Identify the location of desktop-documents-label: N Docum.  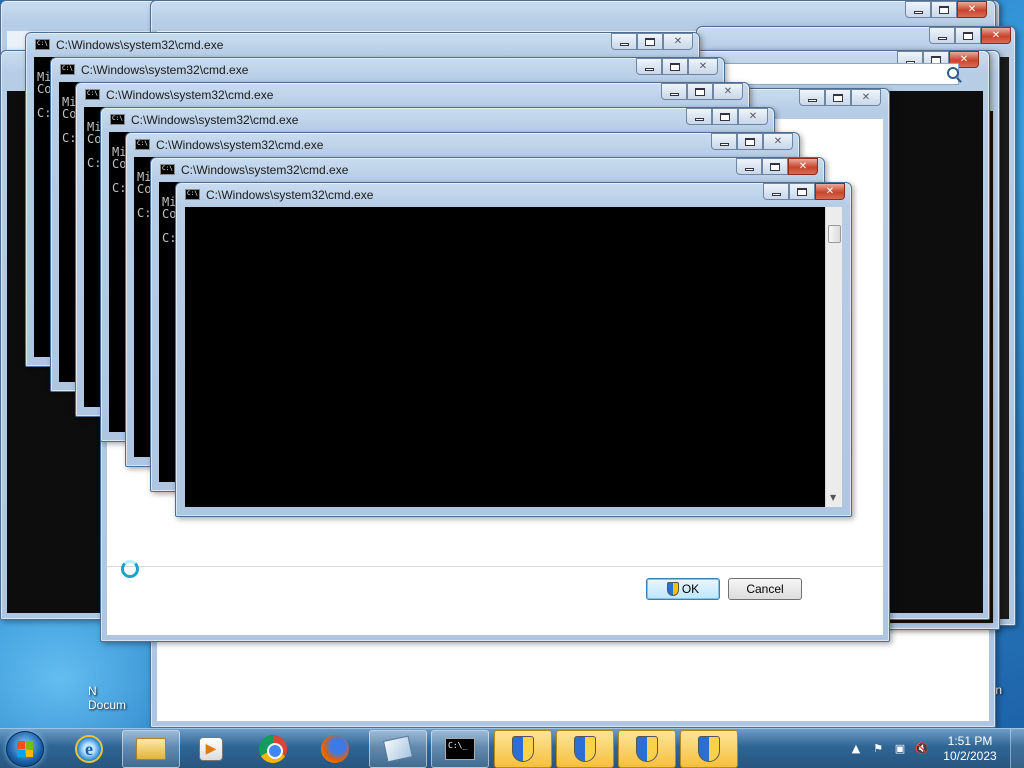
(108, 698).